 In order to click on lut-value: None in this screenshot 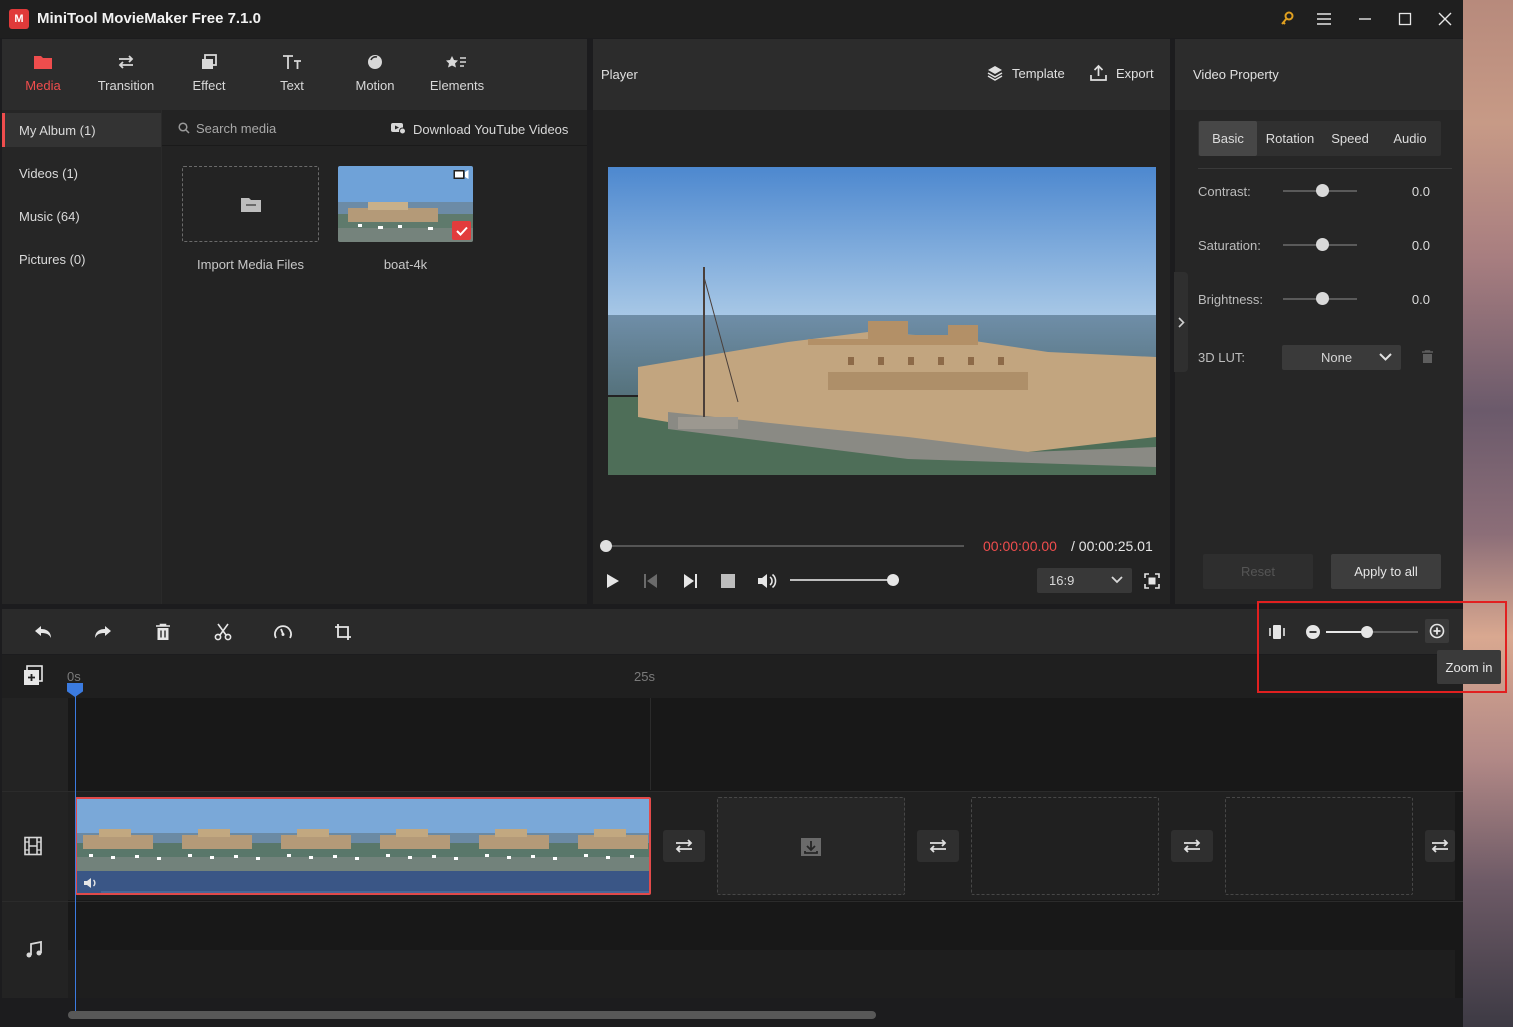, I will do `click(1337, 357)`.